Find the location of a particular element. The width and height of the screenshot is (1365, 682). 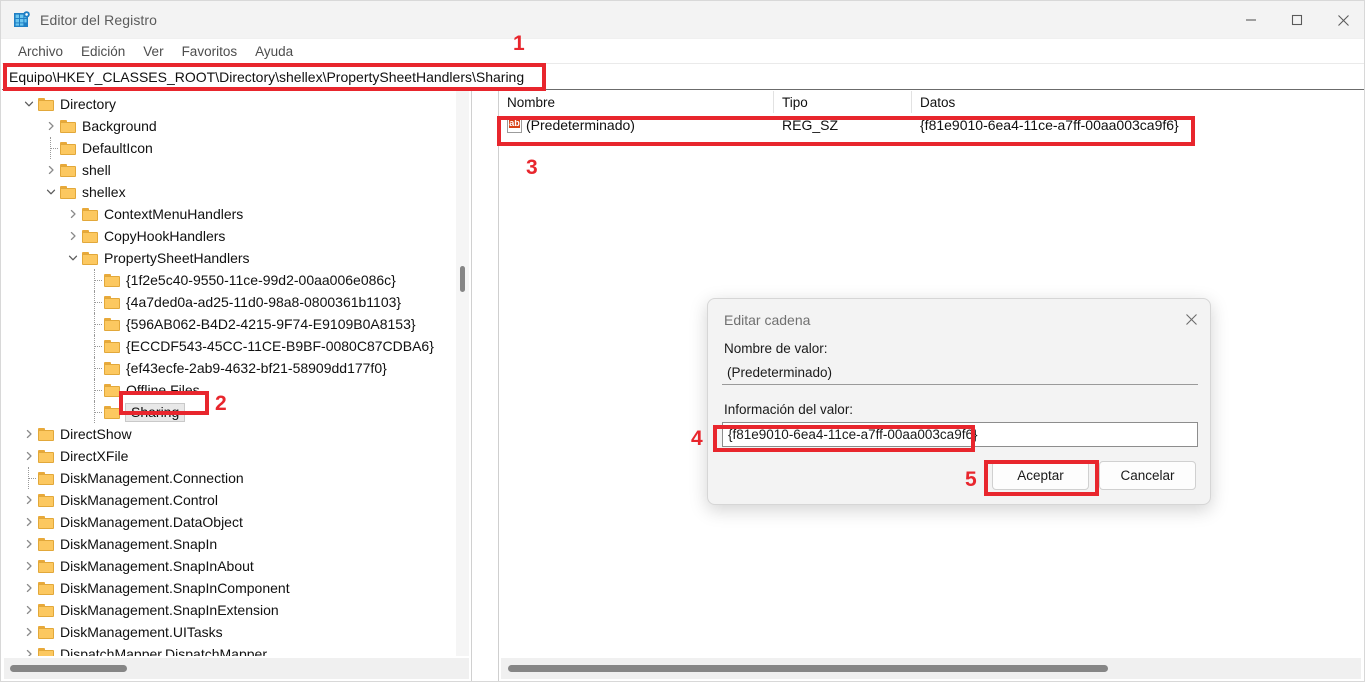

menu-edicion: Edición is located at coordinates (103, 51).